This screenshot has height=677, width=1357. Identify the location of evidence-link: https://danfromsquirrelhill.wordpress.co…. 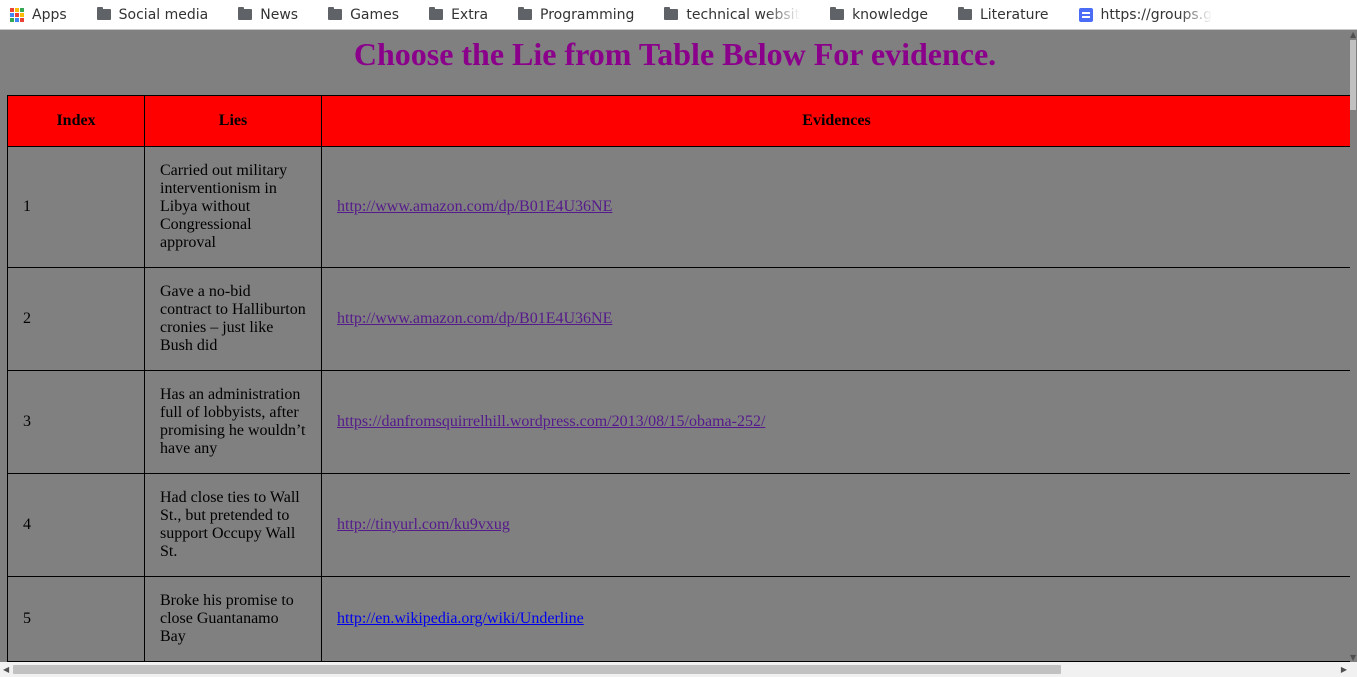
(551, 421).